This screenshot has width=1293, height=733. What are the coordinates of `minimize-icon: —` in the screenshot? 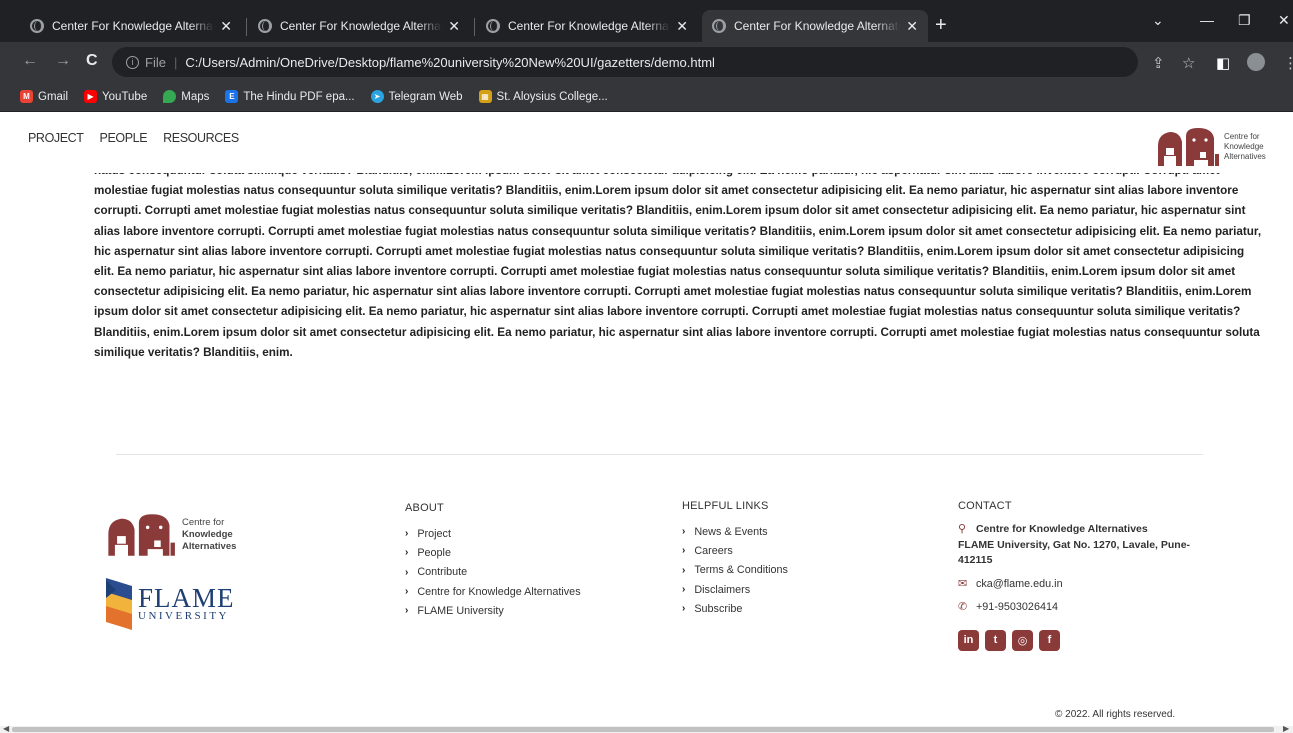 It's located at (1207, 20).